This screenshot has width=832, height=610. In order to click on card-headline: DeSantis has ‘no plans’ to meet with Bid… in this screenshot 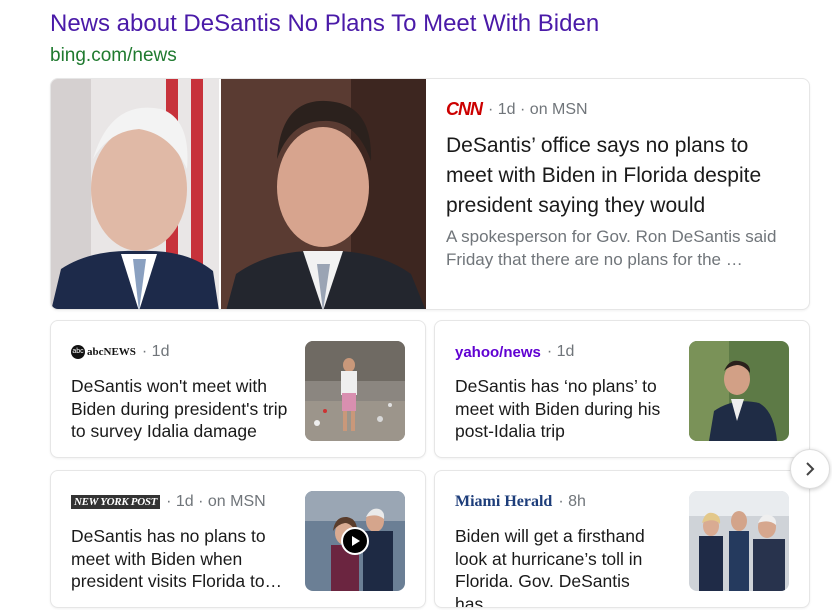, I will do `click(567, 409)`.